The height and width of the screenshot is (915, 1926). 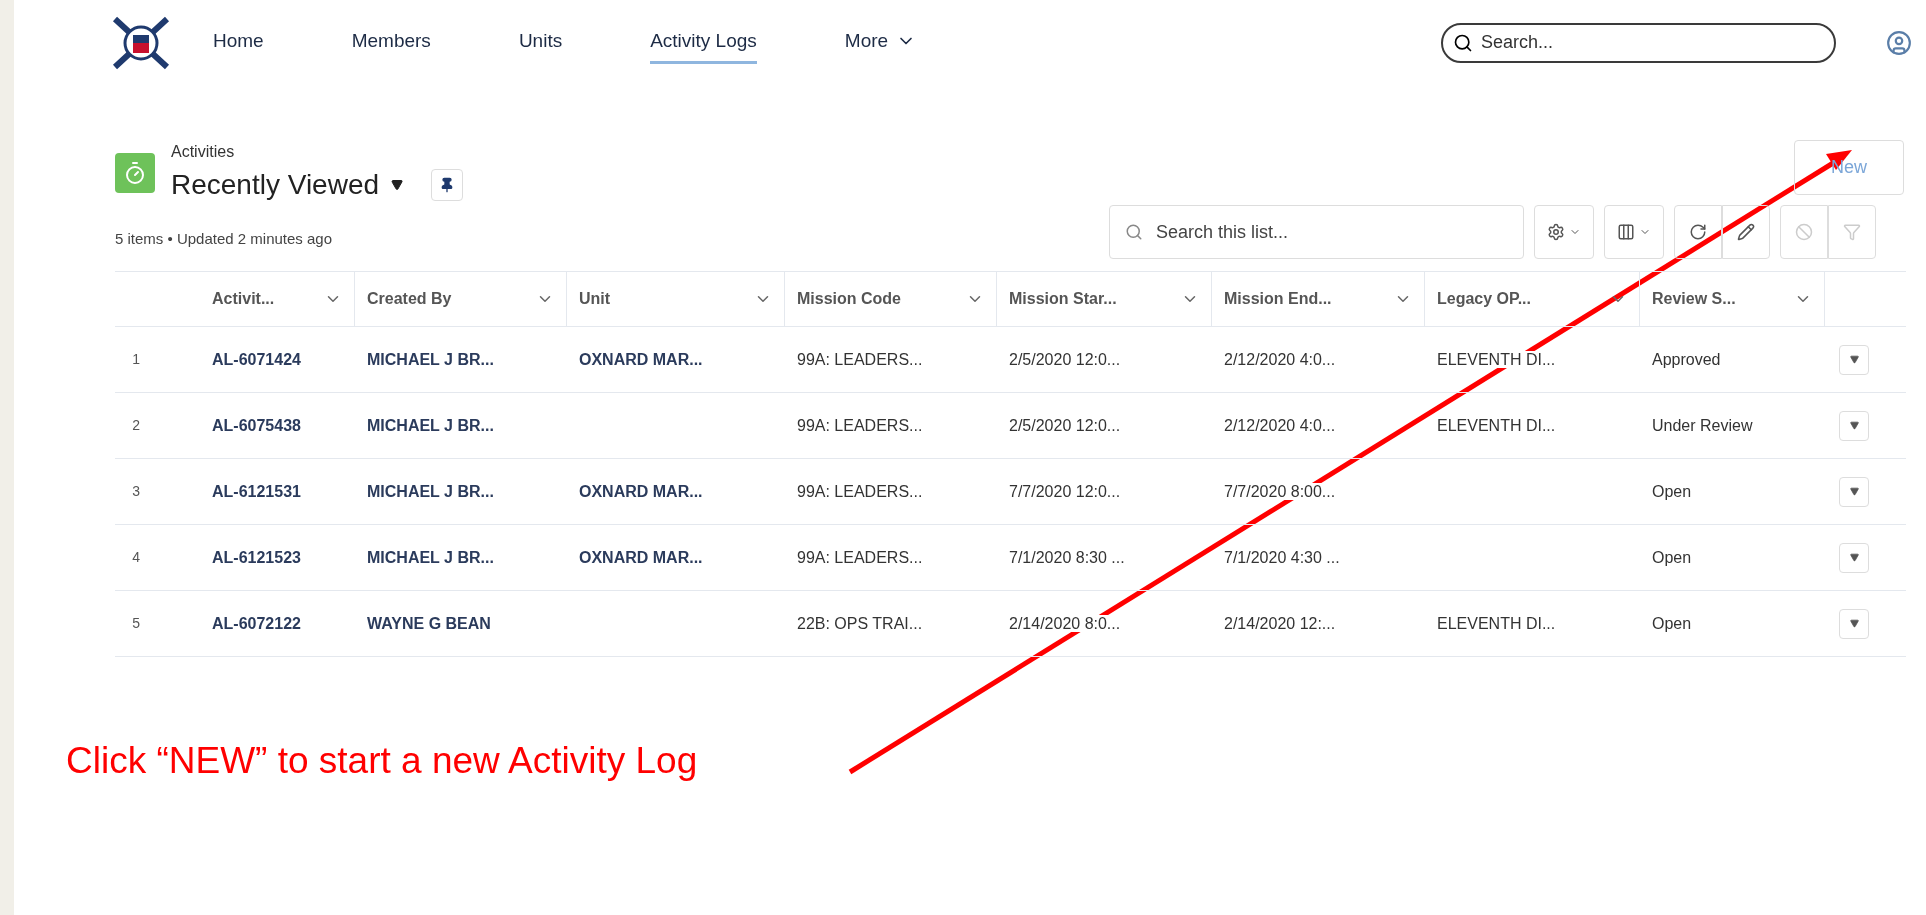 I want to click on list-status: 5 items • Updated 2 minutes ago, so click(x=224, y=239).